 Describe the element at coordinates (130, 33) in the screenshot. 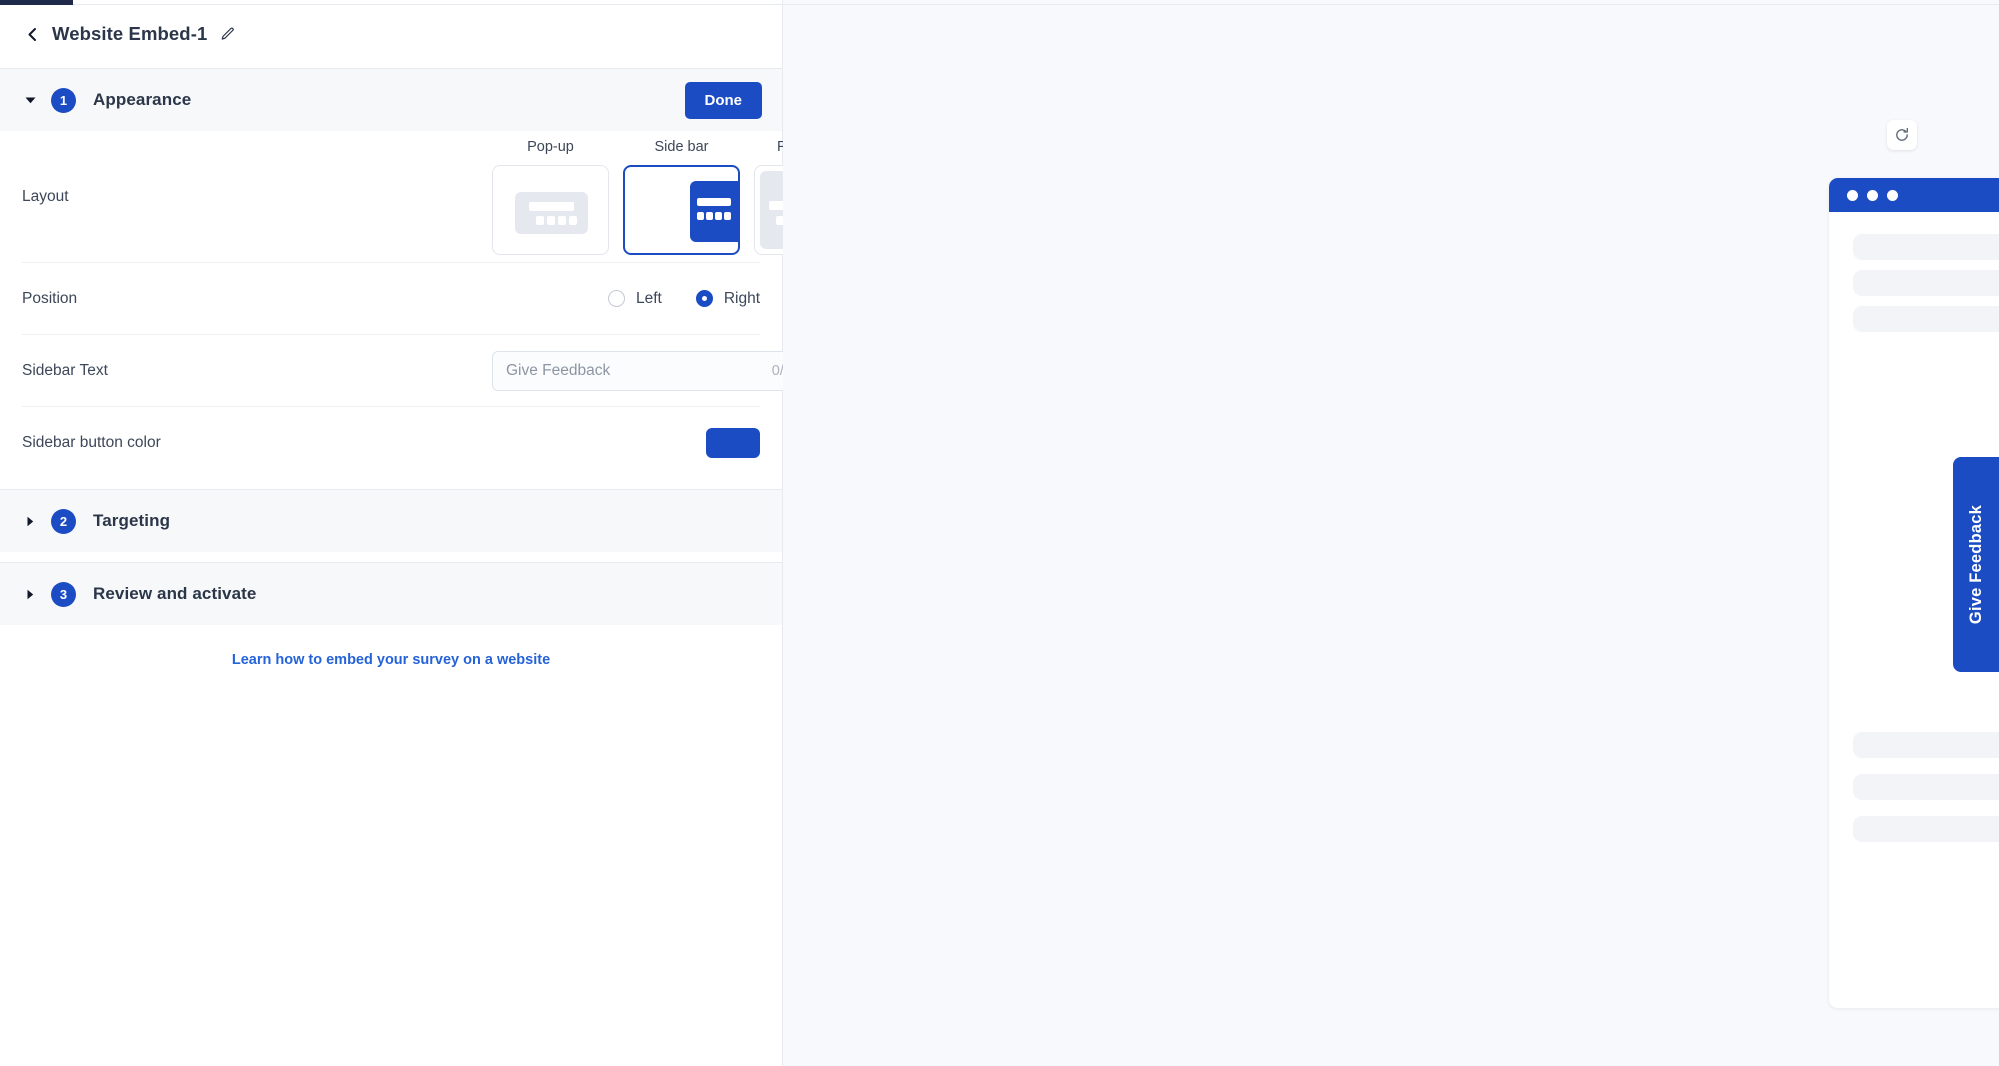

I see `page-title: Website Embed-1` at that location.